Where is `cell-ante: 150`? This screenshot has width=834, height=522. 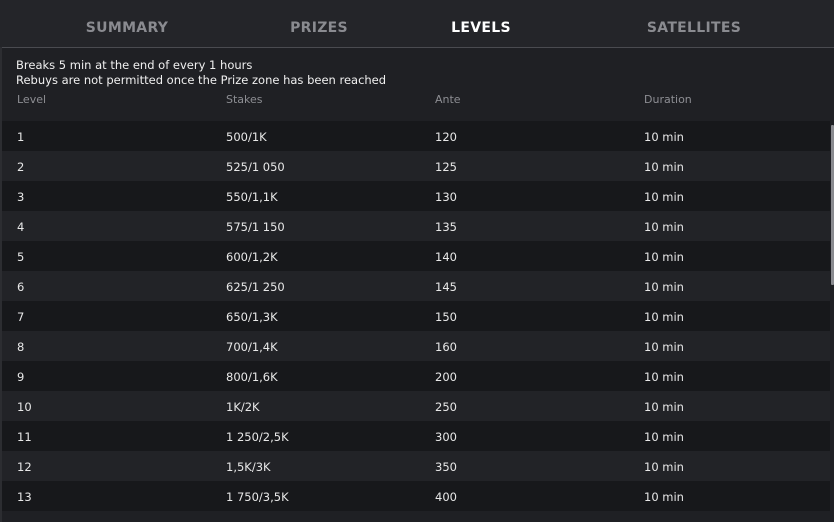 cell-ante: 150 is located at coordinates (446, 317).